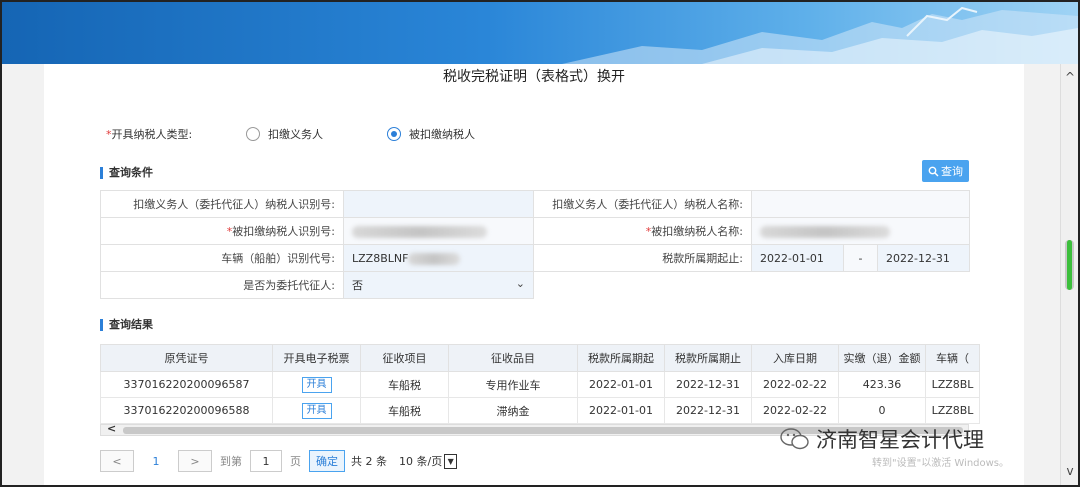  I want to click on taxpayer-name-label: *被扣缴纳税人名称:, so click(642, 231).